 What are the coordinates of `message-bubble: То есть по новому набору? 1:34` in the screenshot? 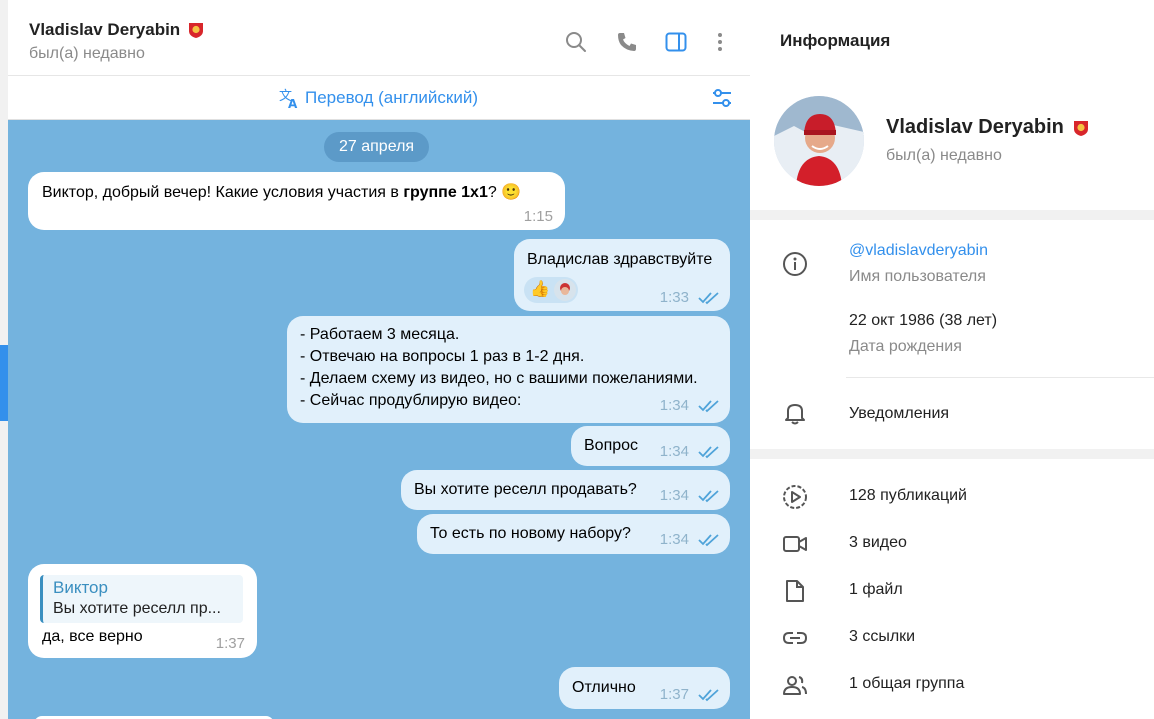 It's located at (573, 534).